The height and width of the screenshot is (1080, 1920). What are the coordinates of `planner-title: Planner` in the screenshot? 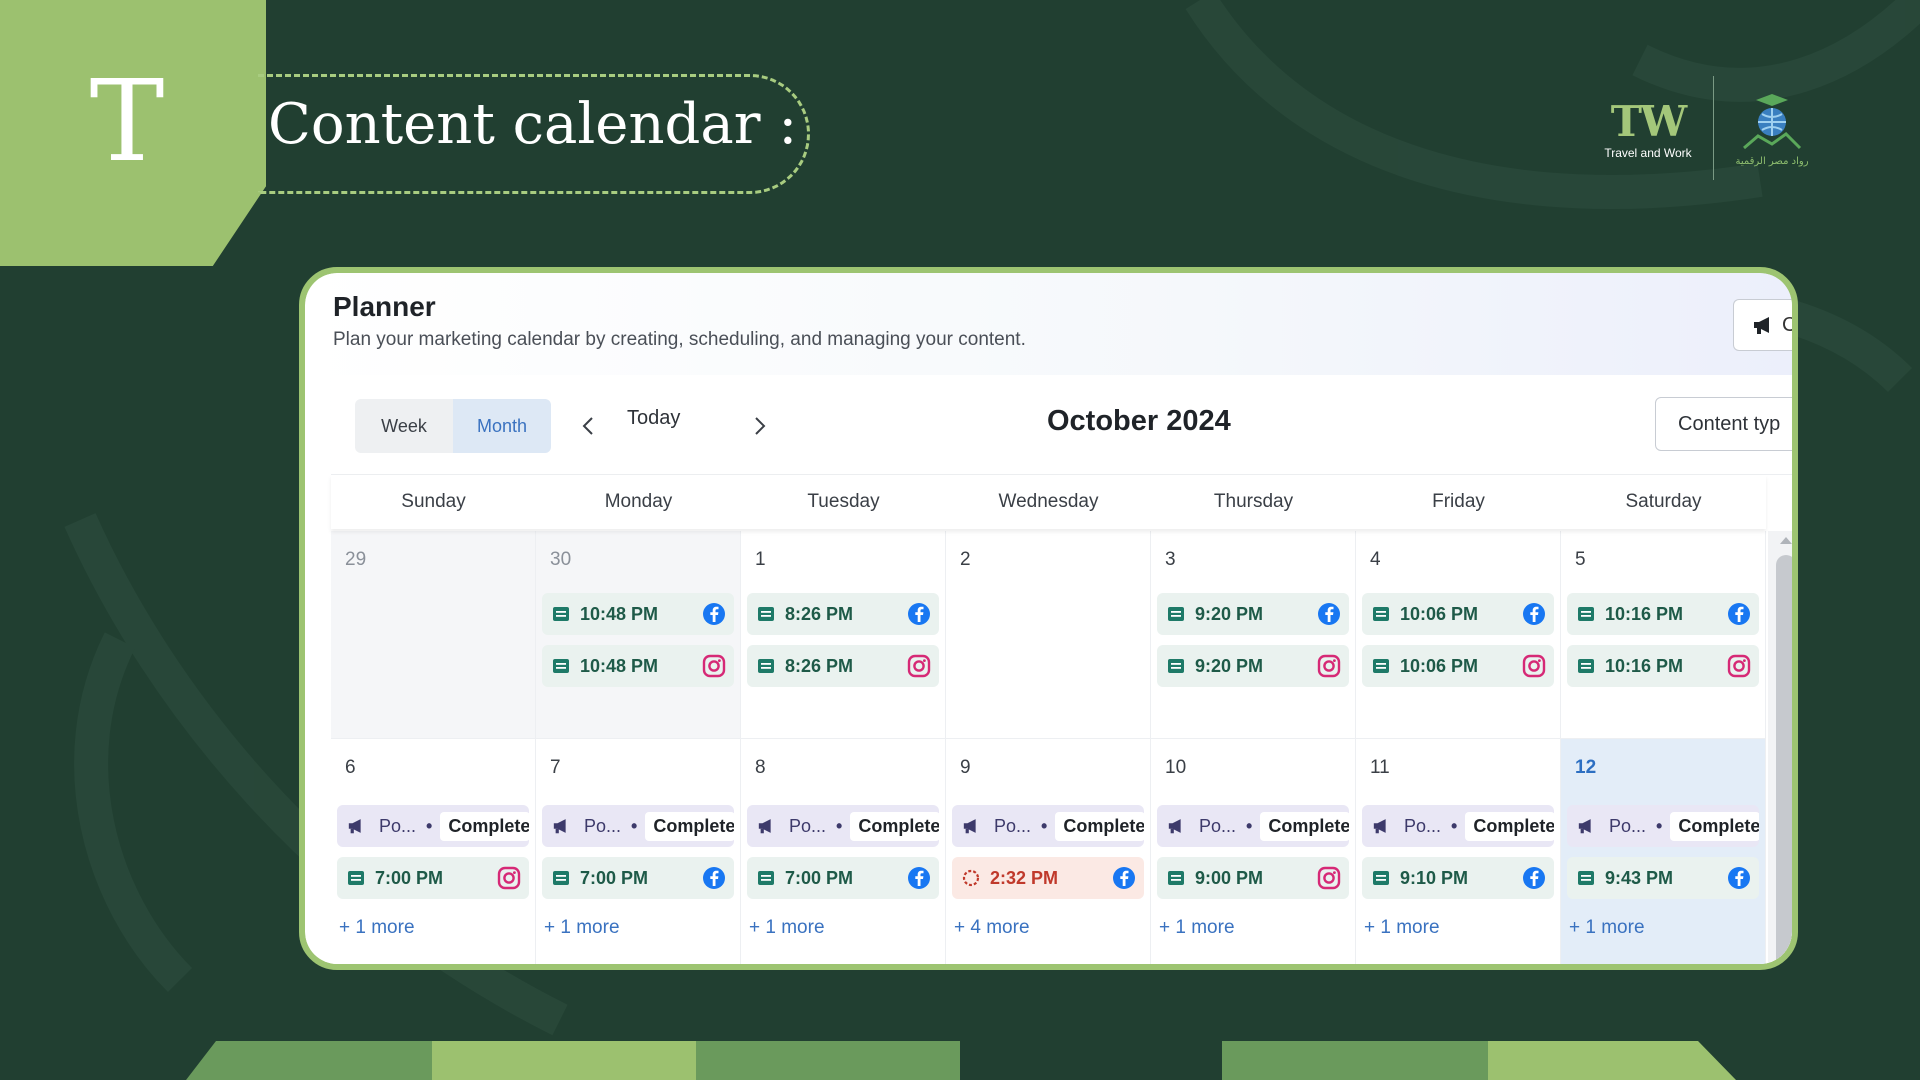 It's located at (384, 306).